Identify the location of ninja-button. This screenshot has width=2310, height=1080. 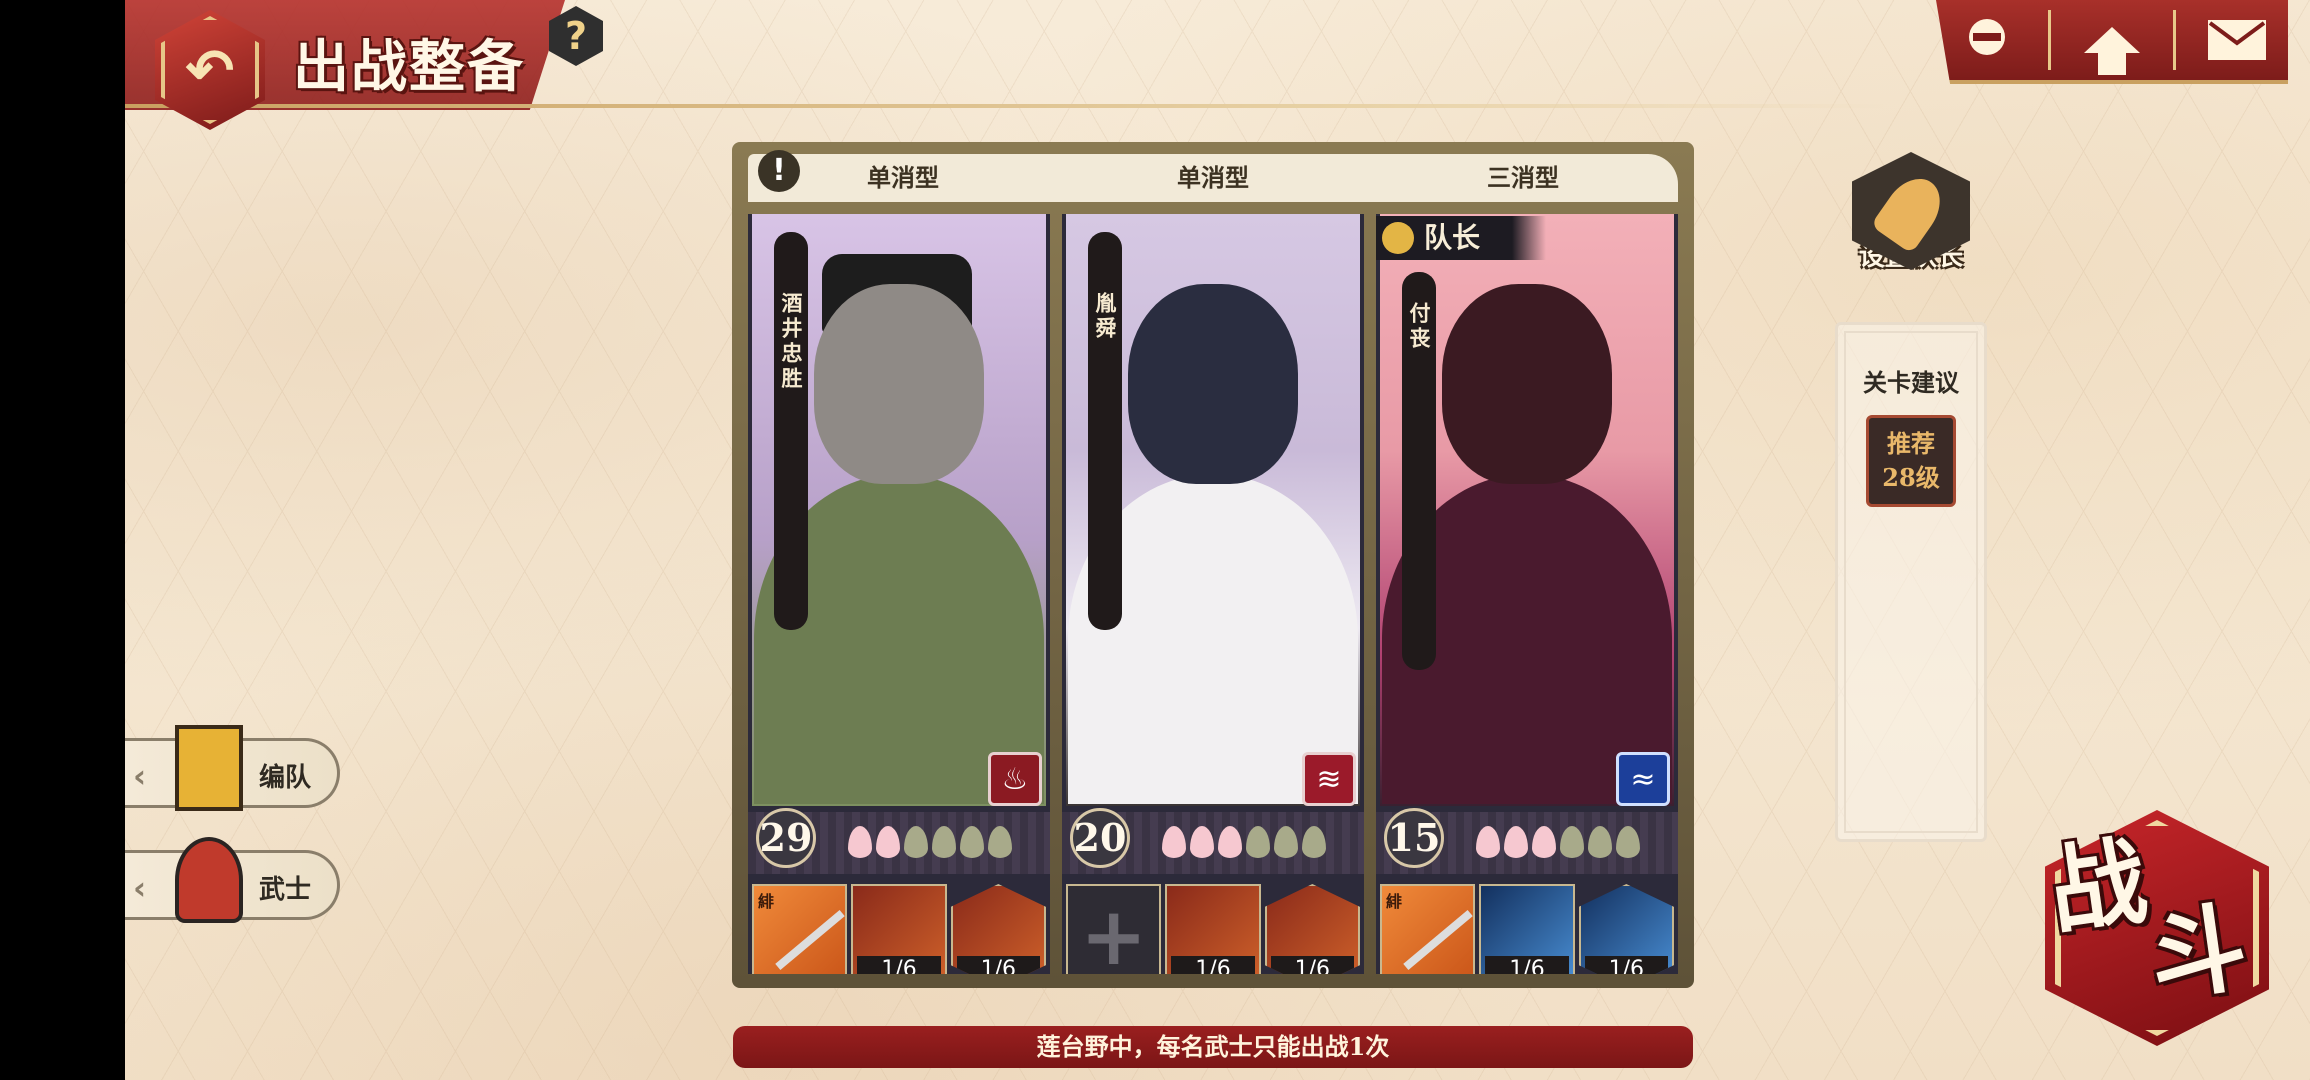
(1987, 40).